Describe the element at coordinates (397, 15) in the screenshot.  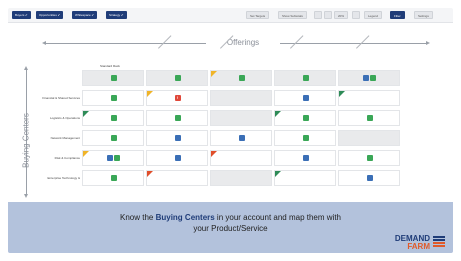
I see `filter-button: Filter` at that location.